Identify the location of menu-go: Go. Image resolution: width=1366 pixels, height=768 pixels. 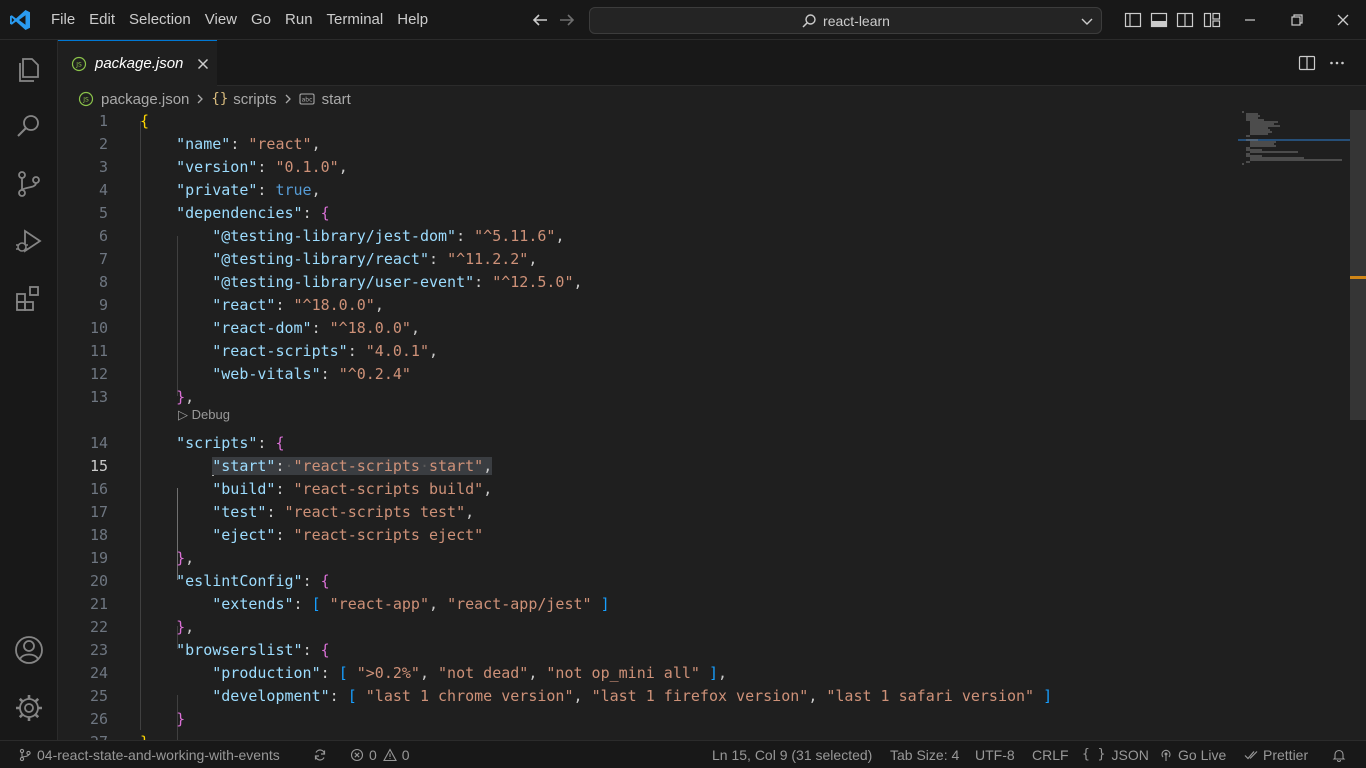
(261, 20).